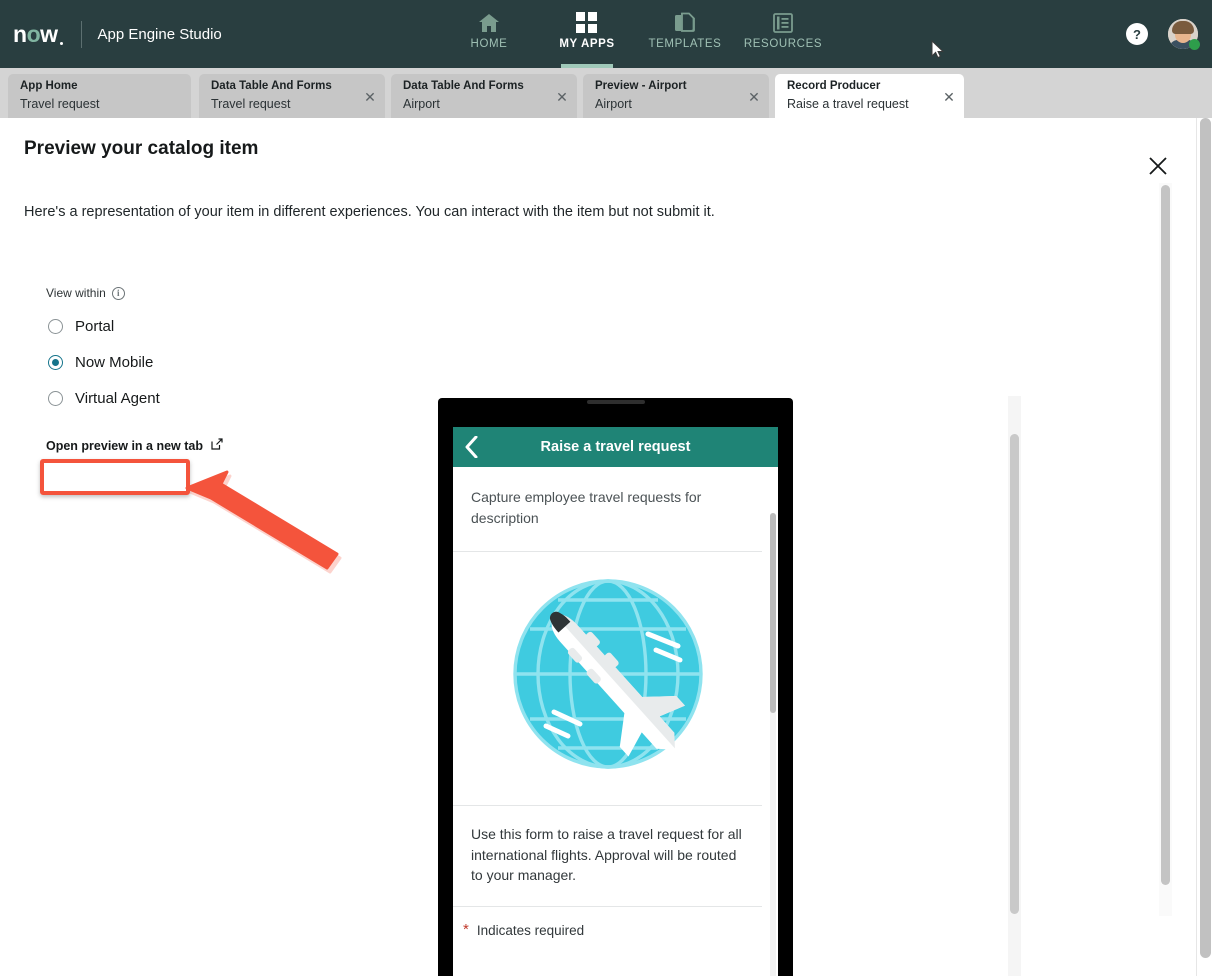 The height and width of the screenshot is (976, 1212). I want to click on avatar, so click(1184, 34).